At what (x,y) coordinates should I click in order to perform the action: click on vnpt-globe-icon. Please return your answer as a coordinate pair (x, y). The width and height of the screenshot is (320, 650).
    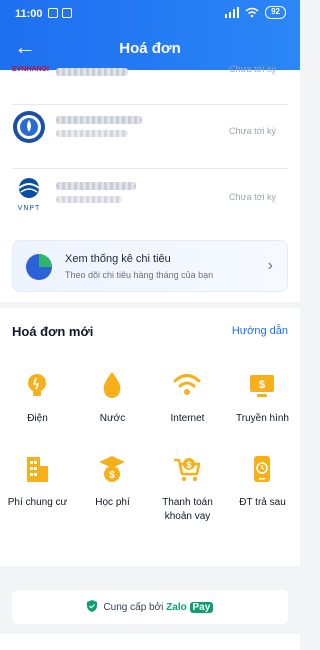
    Looking at the image, I should click on (29, 188).